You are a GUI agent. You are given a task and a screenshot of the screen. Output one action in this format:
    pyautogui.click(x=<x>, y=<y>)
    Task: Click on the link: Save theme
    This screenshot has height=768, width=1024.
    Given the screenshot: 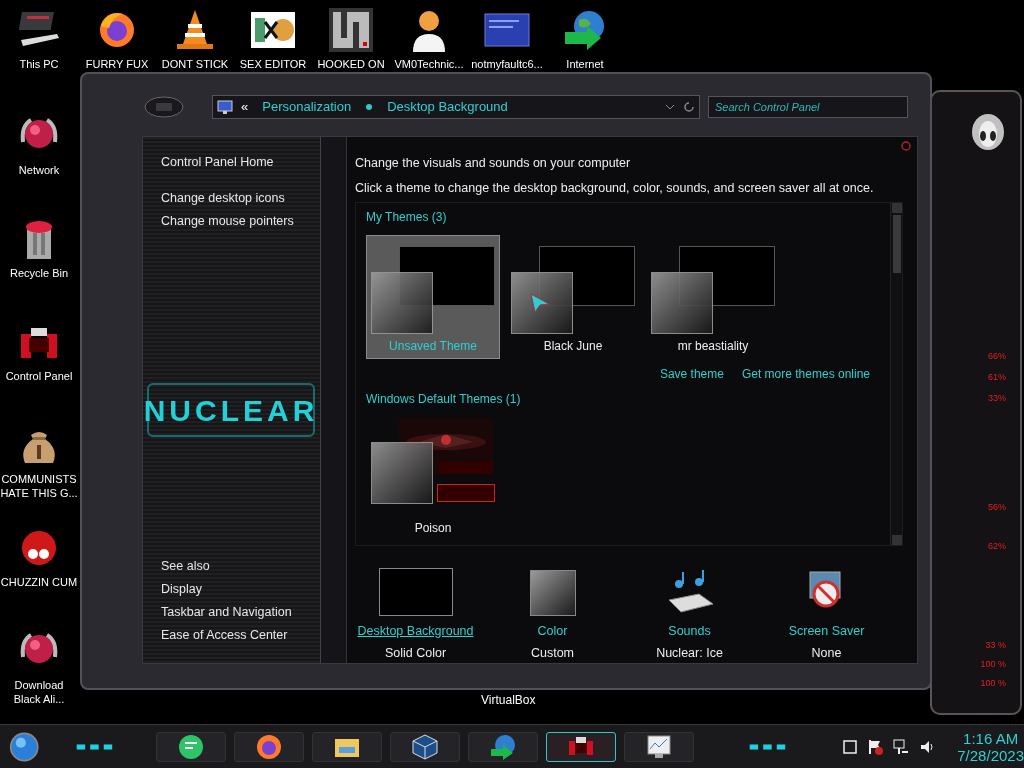 What is the action you would take?
    pyautogui.click(x=691, y=374)
    